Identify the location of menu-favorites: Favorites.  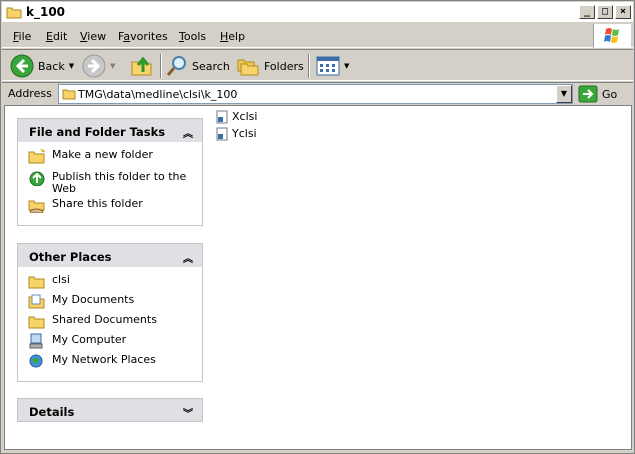
(143, 36).